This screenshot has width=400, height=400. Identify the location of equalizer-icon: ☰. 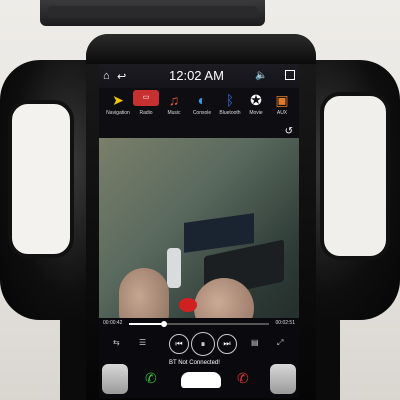
(142, 342).